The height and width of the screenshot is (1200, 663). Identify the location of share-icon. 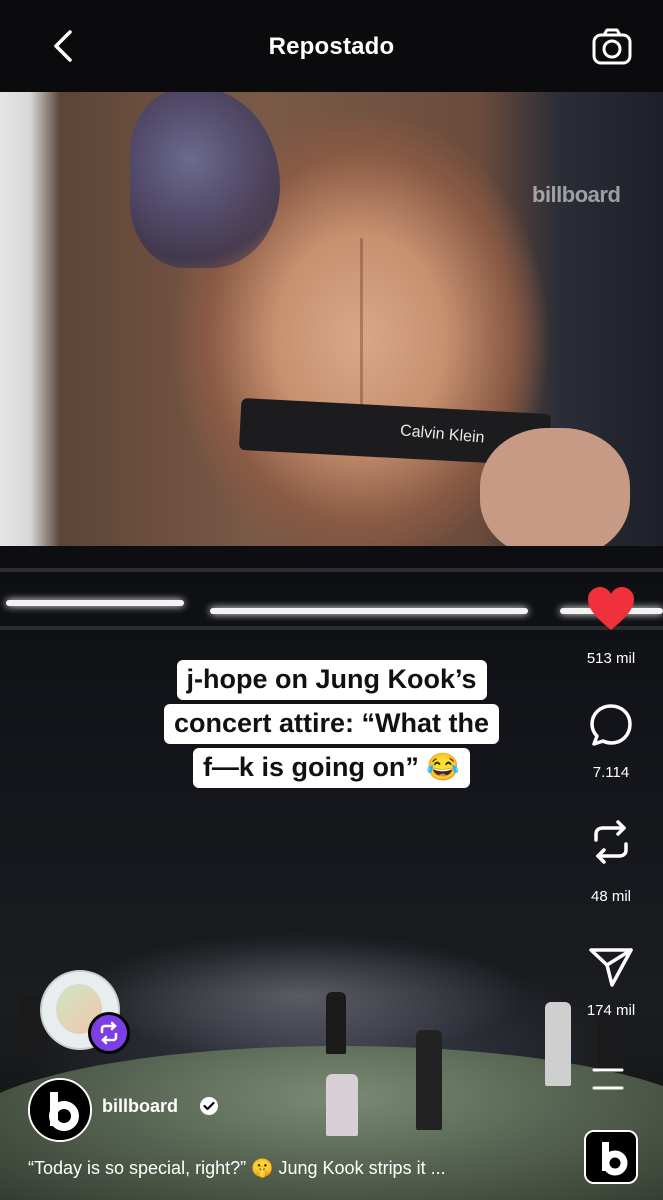
(611, 966).